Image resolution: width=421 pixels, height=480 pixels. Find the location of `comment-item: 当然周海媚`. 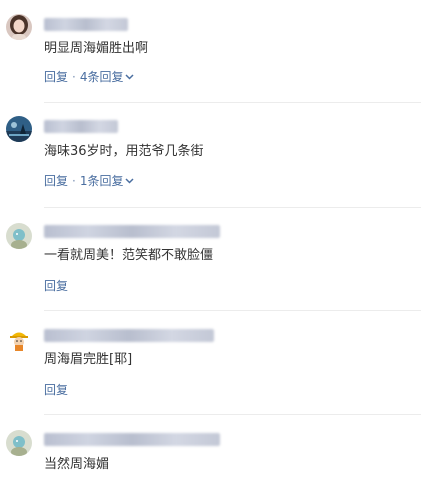

comment-item: 当然周海媚 is located at coordinates (210, 447).